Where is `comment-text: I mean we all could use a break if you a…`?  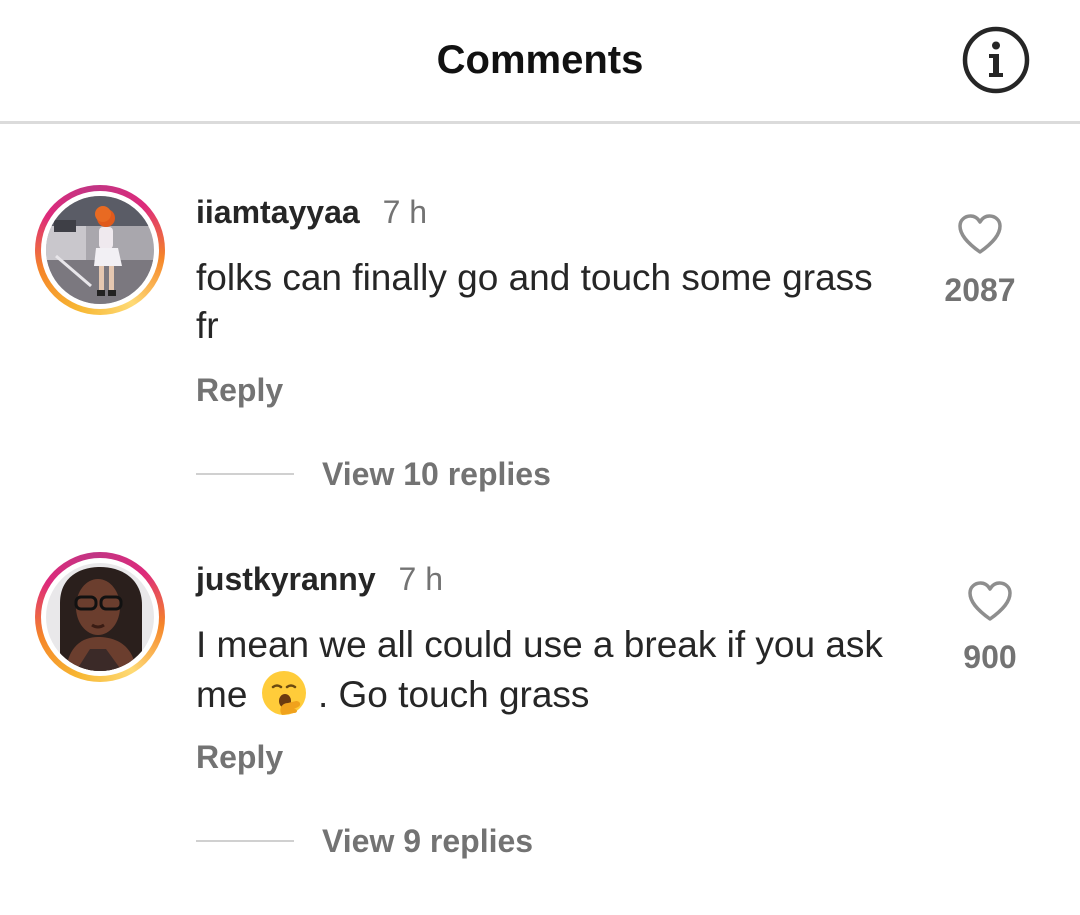 comment-text: I mean we all could use a break if you a… is located at coordinates (546, 670).